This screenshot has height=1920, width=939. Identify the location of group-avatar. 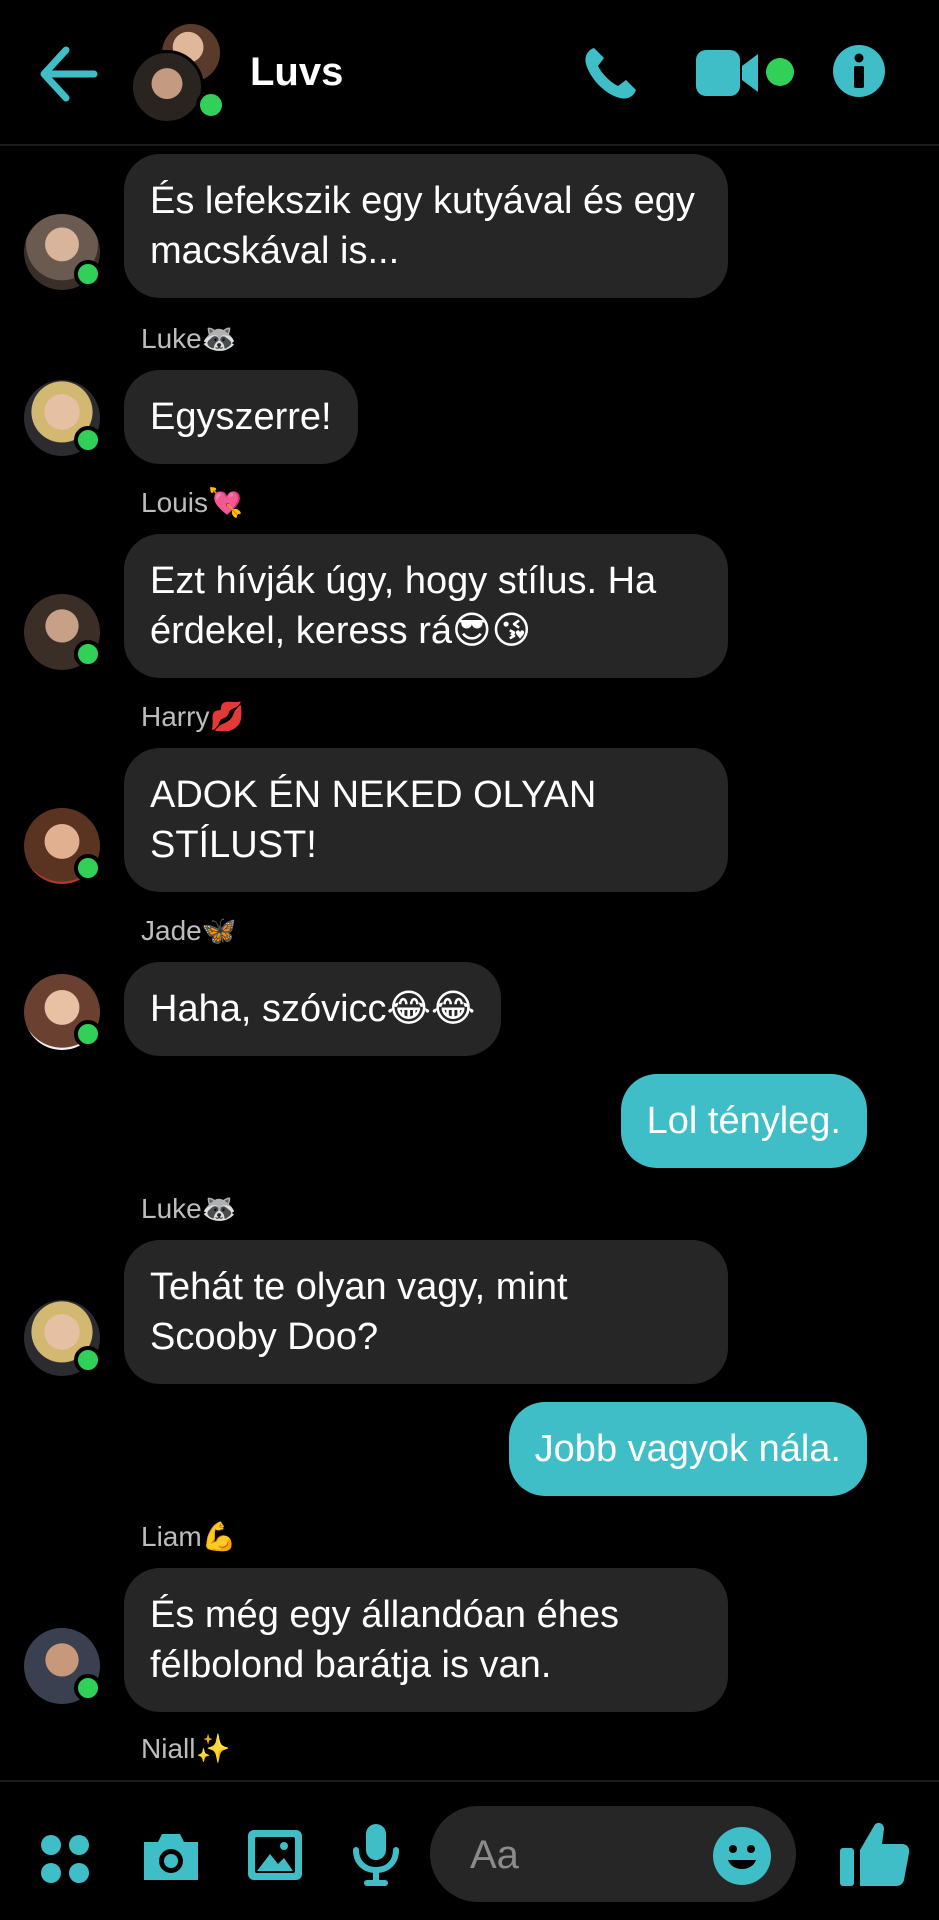
(185, 74).